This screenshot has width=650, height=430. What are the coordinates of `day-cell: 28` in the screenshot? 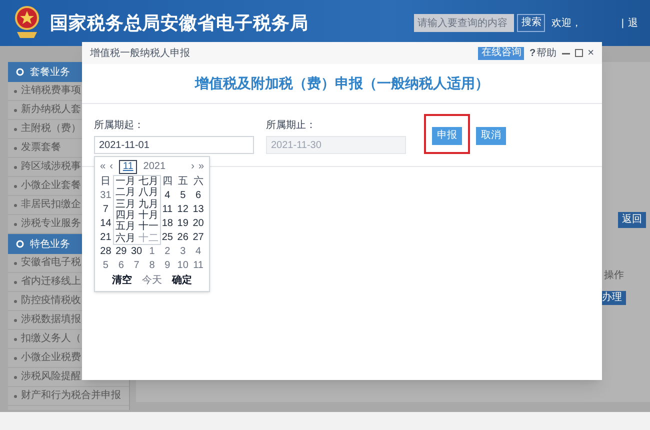 It's located at (106, 252).